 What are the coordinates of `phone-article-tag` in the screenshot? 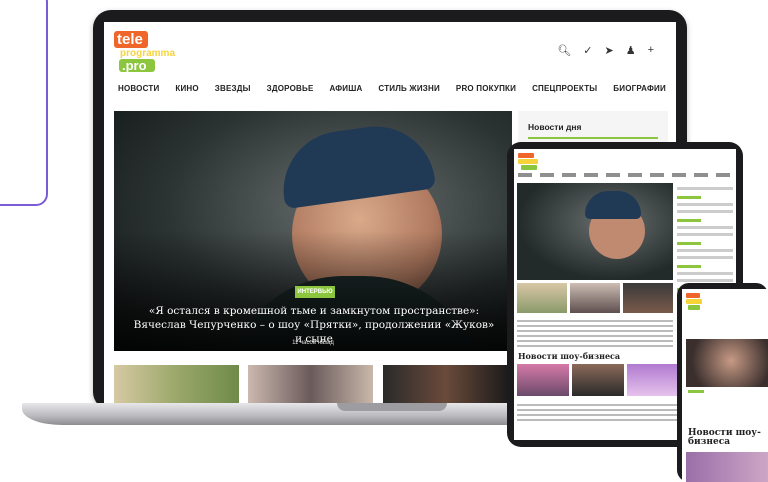 It's located at (696, 391).